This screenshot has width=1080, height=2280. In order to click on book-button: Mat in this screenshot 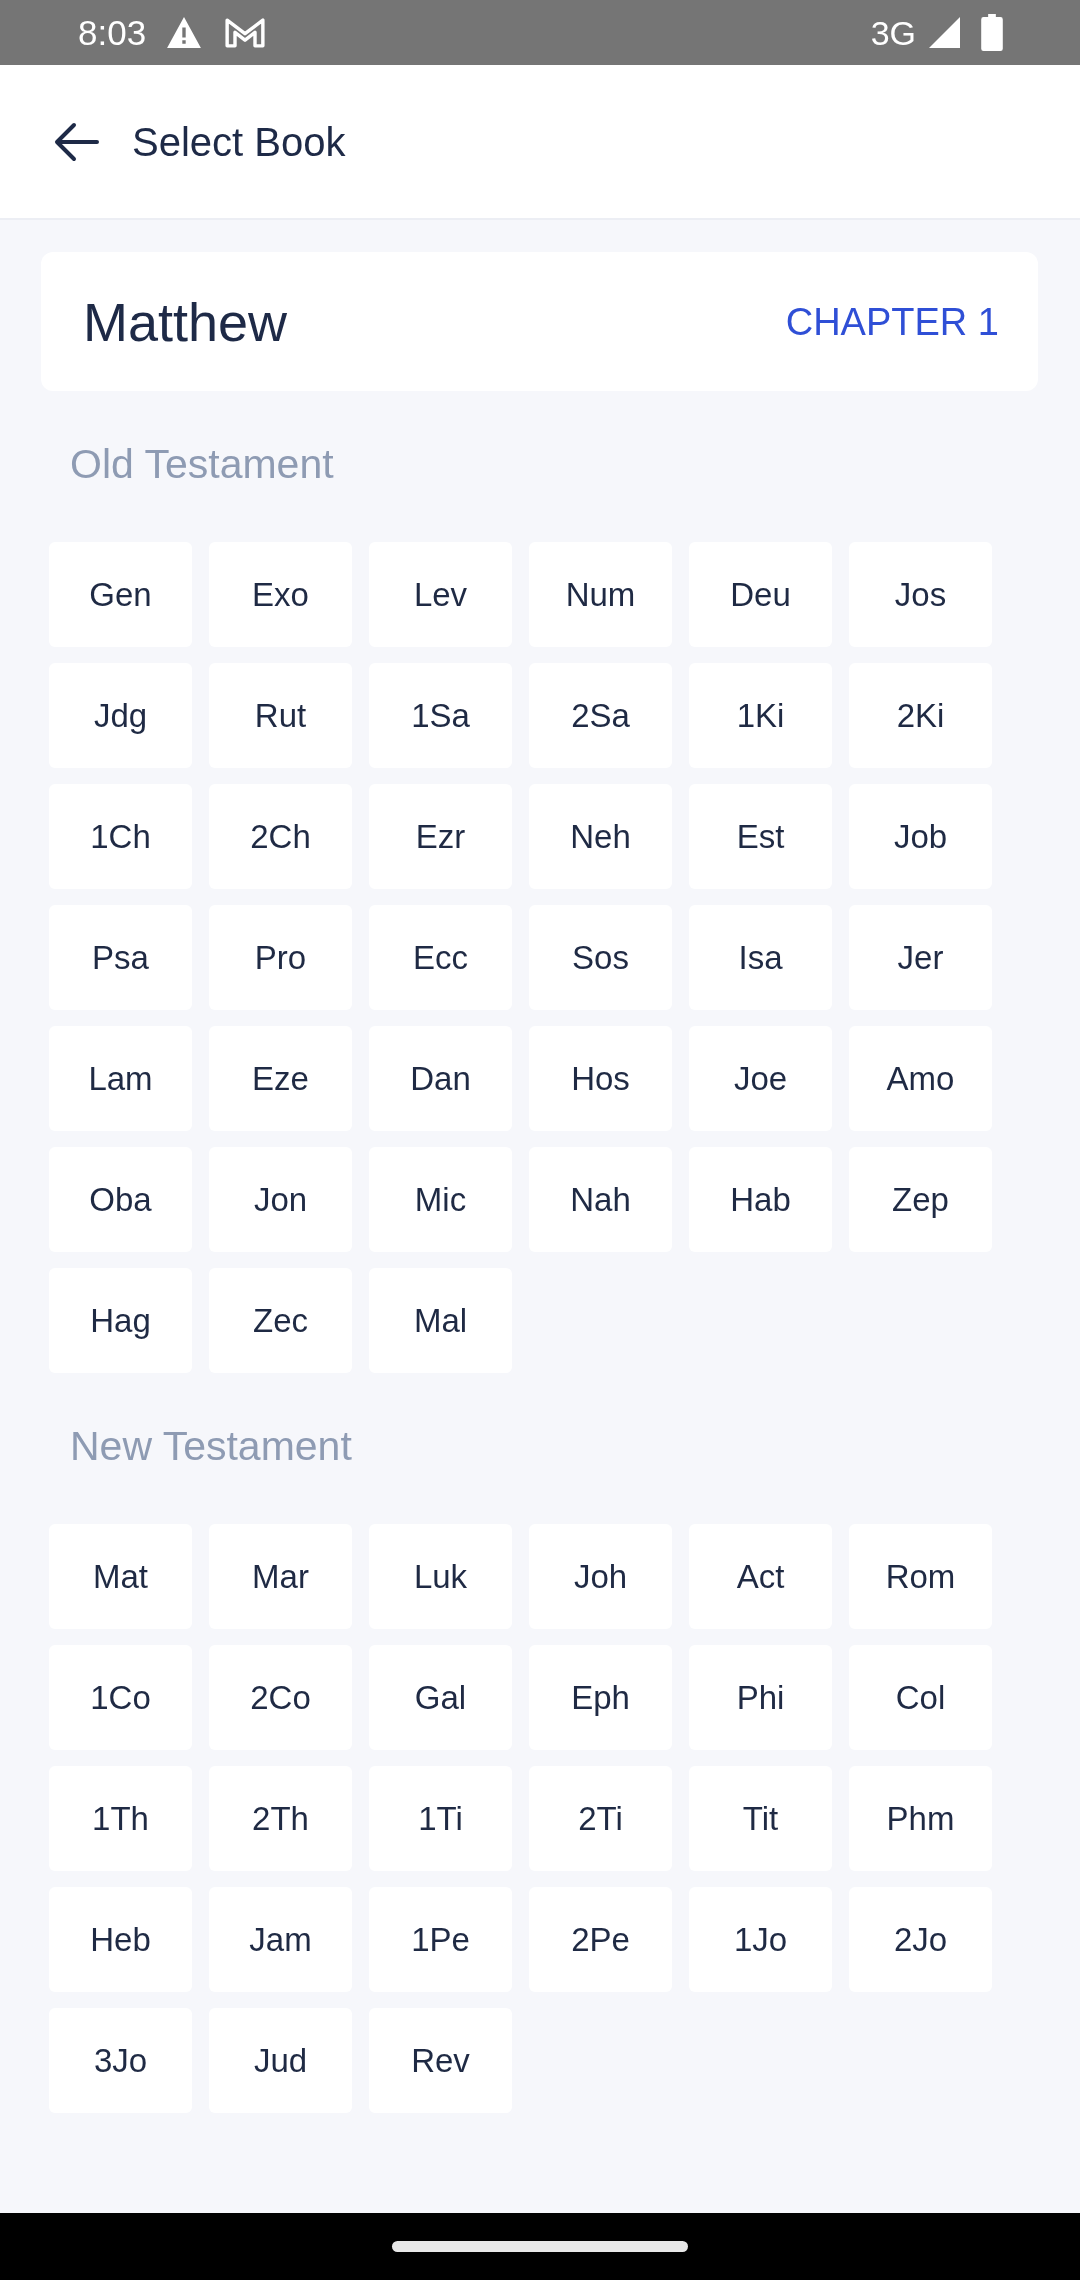, I will do `click(120, 1576)`.